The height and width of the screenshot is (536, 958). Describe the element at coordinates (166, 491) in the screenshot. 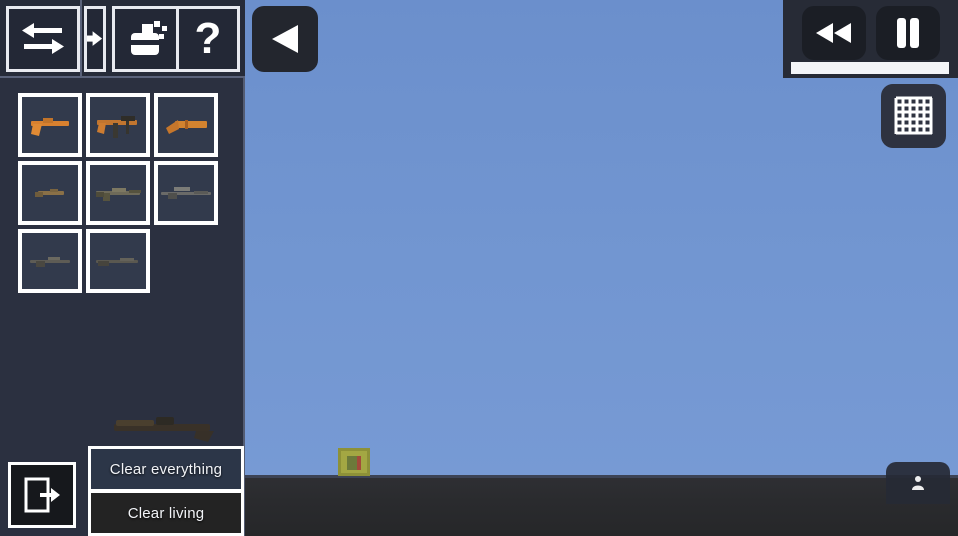

I see `clear-button-group: Clear everything Clear living` at that location.